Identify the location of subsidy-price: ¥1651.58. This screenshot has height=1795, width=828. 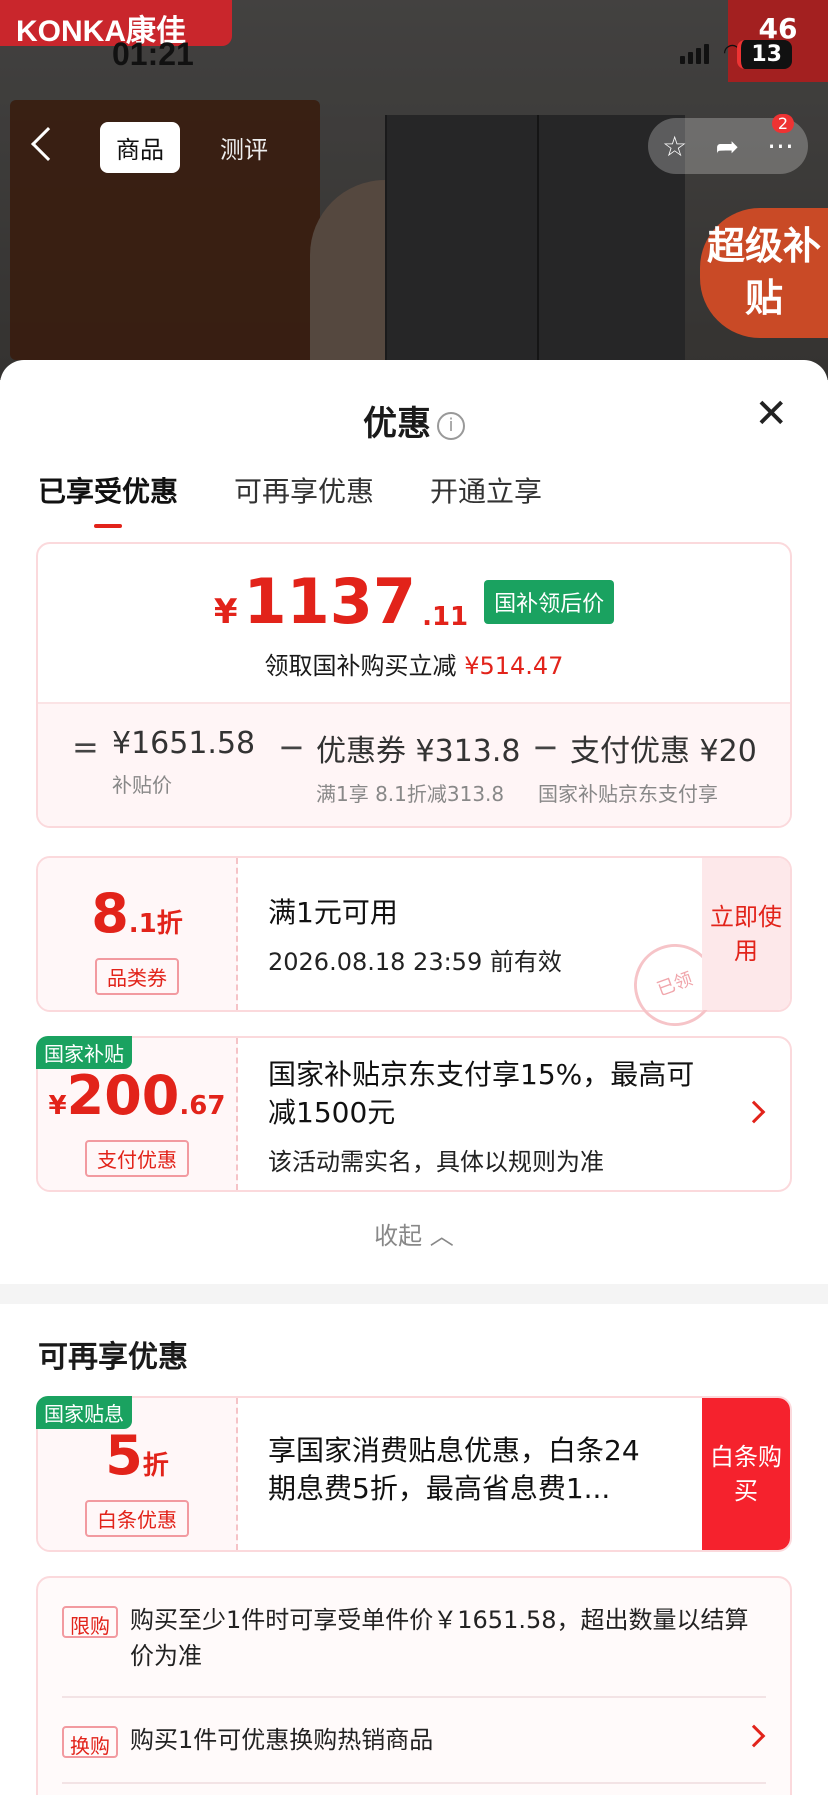
(184, 743).